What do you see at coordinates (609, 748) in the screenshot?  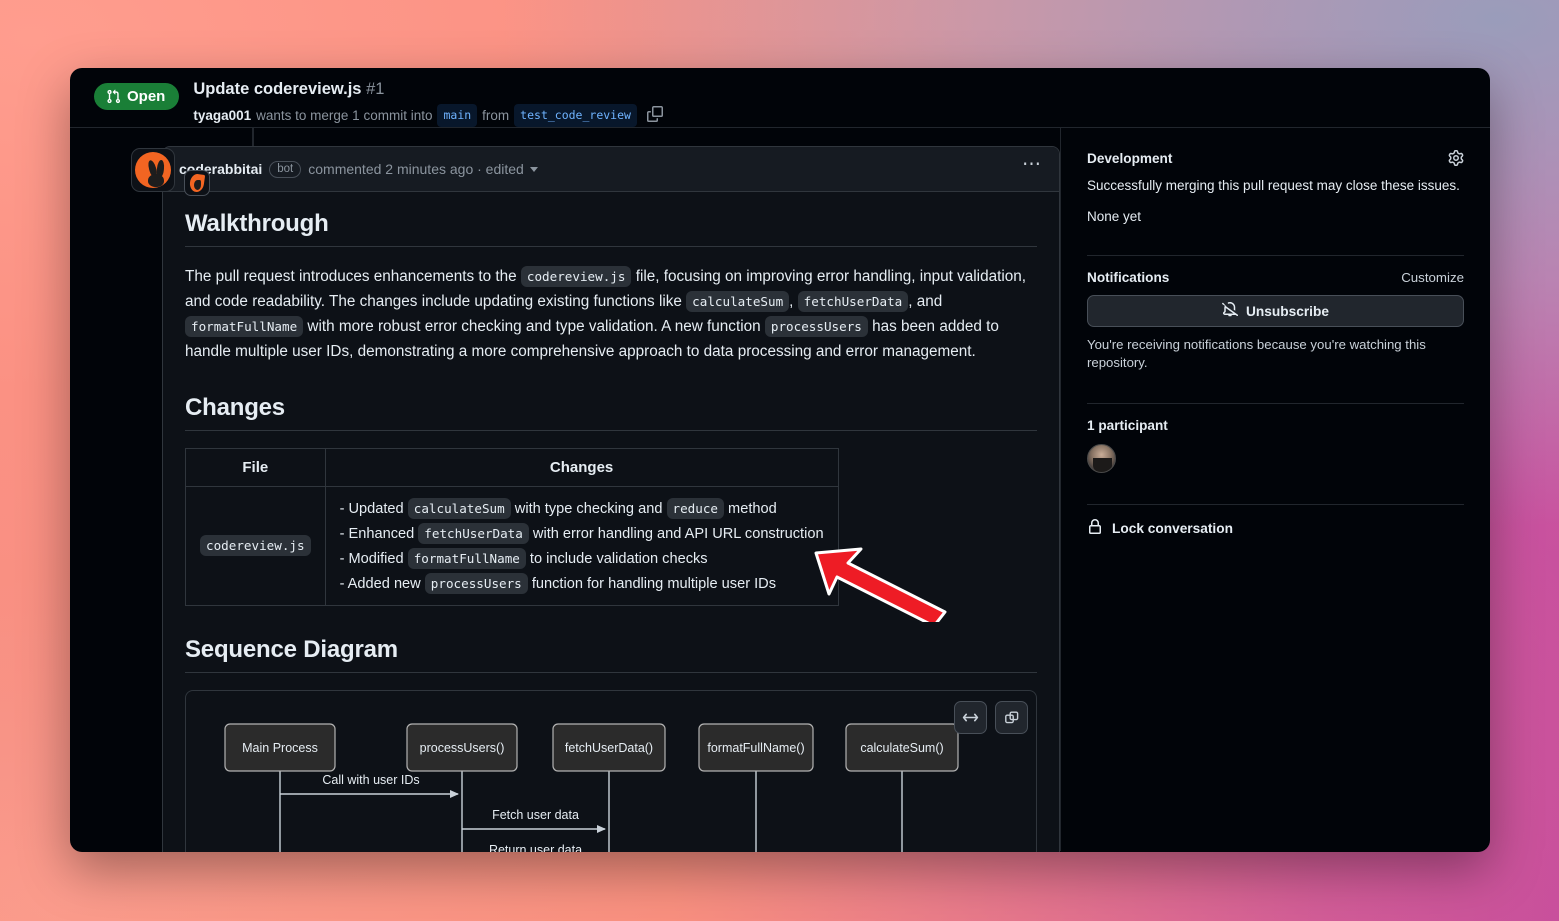 I see `sequence-participant: fetchUserData()` at bounding box center [609, 748].